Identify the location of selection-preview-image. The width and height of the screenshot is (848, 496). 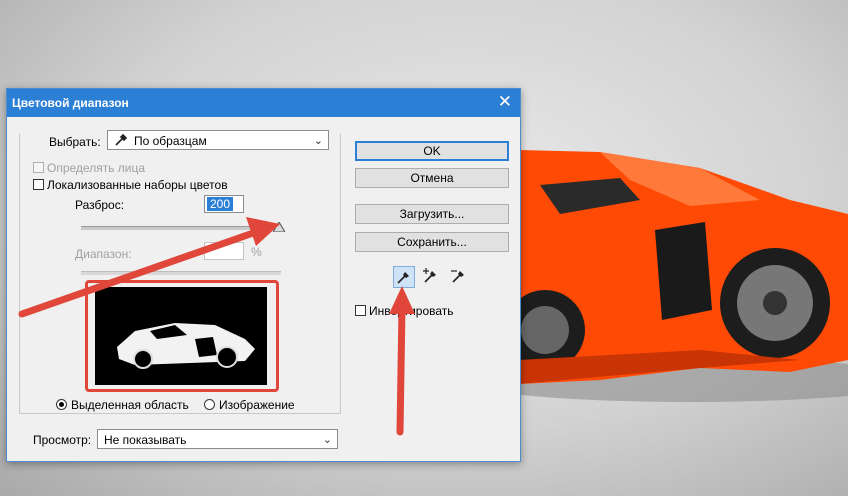
(181, 336).